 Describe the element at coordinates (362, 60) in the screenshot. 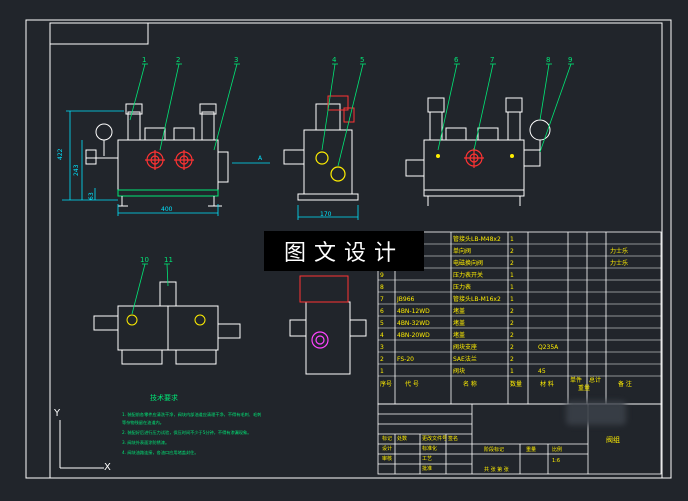

I see `balloon-5: 5` at that location.